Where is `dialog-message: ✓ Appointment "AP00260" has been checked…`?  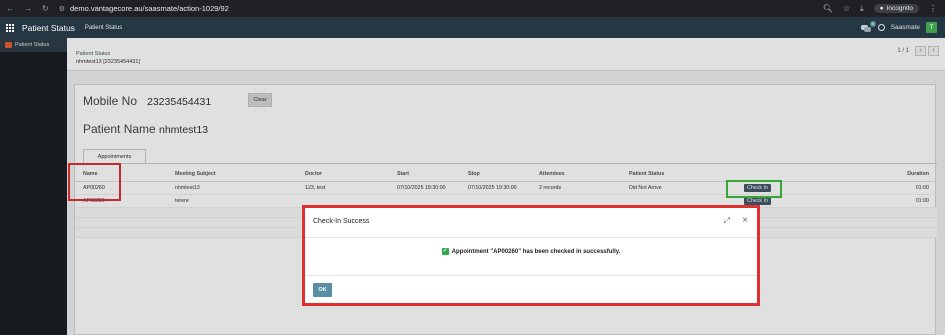 dialog-message: ✓ Appointment "AP00260" has been checked… is located at coordinates (531, 251).